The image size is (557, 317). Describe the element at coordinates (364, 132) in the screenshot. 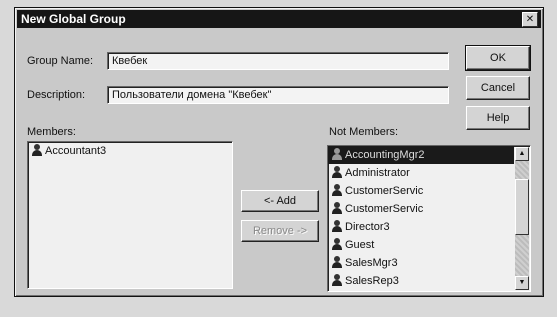

I see `not-members-label: Not Members:` at that location.